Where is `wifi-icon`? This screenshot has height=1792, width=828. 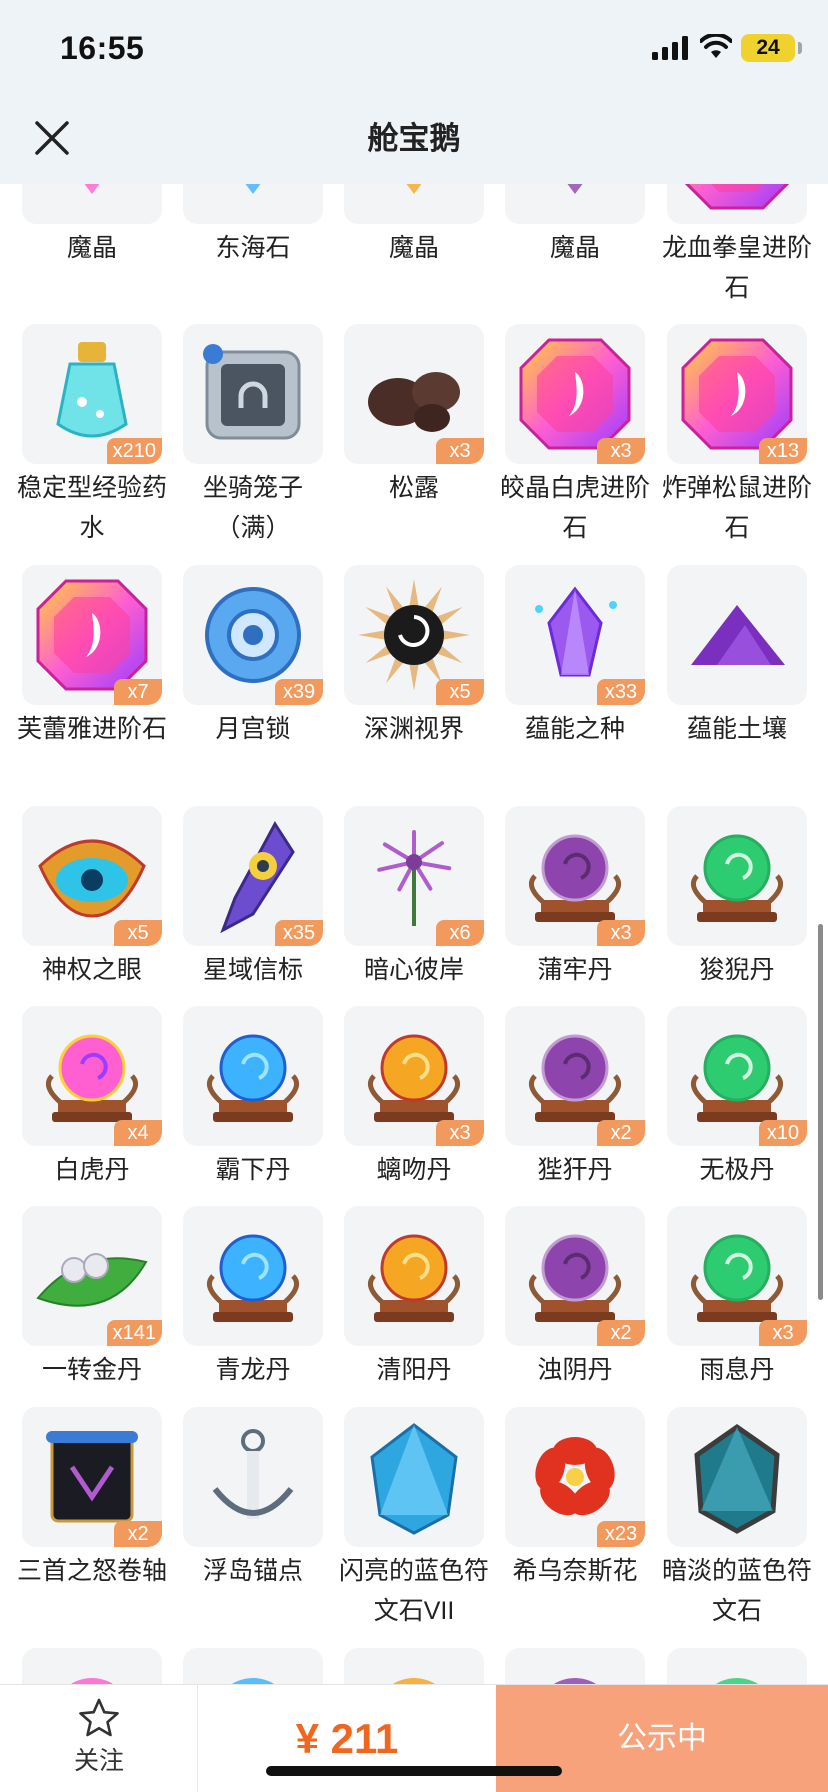 wifi-icon is located at coordinates (716, 46).